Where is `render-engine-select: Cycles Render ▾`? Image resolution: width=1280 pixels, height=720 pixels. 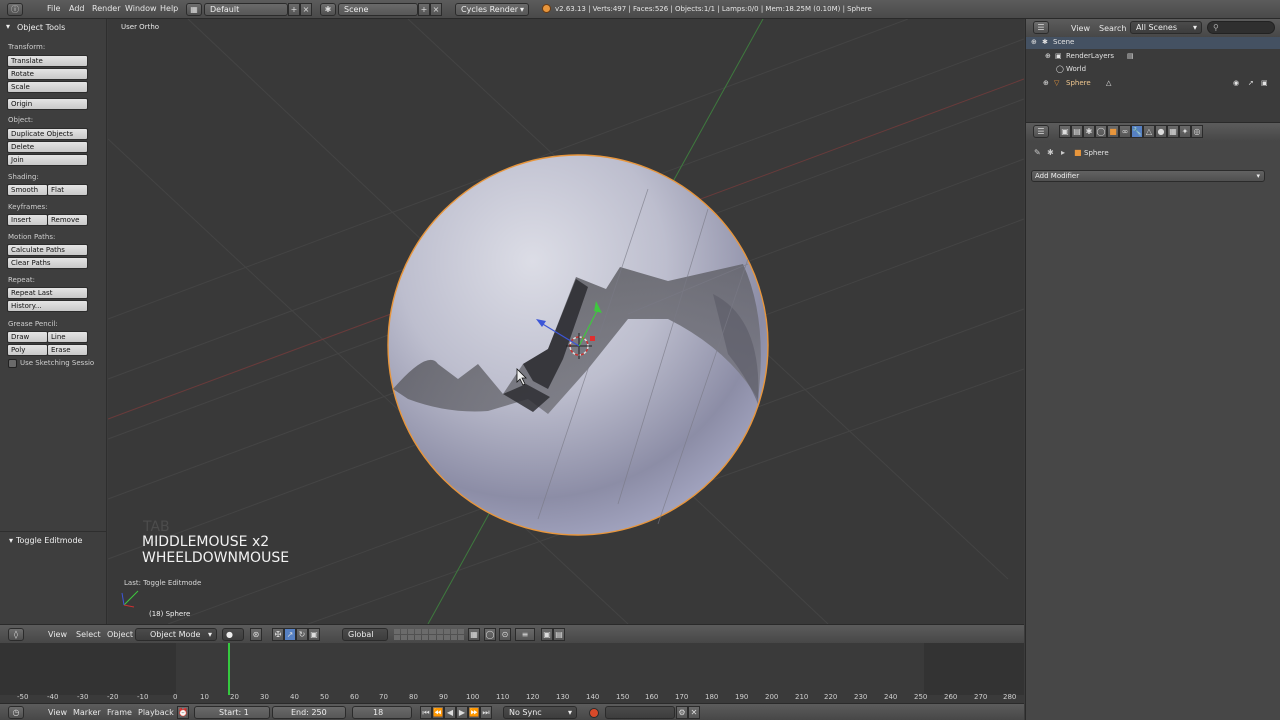
render-engine-select: Cycles Render ▾ is located at coordinates (492, 9).